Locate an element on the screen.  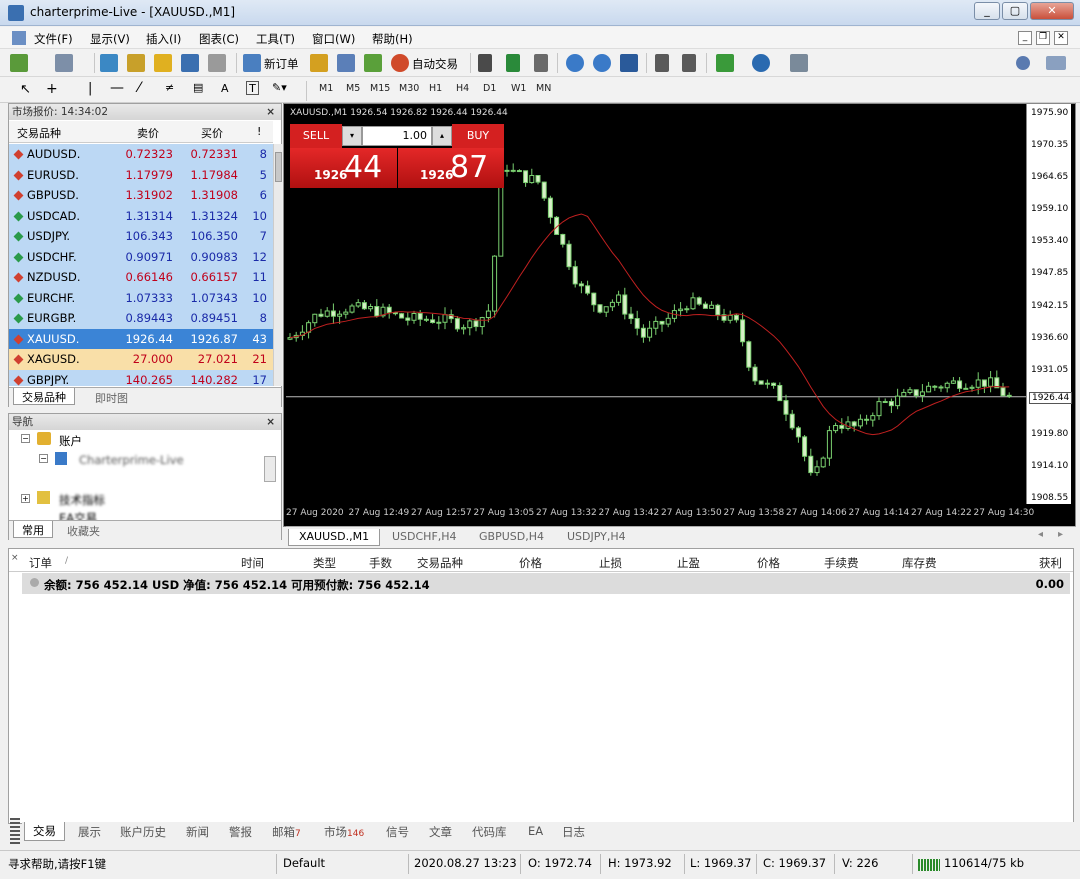
bar-chart-icon is located at coordinates (485, 63).